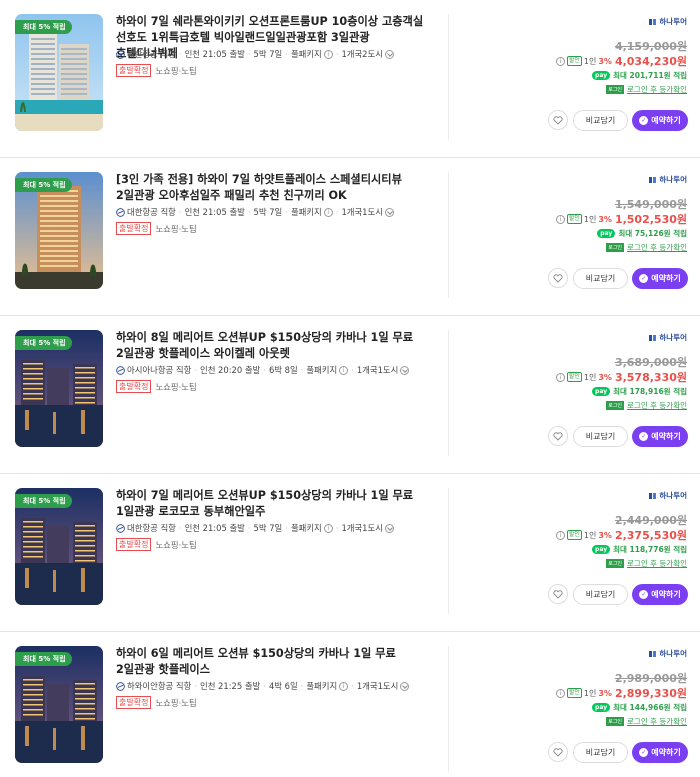 The width and height of the screenshot is (700, 777). Describe the element at coordinates (151, 212) in the screenshot. I see `airline: 대한항공 직항` at that location.